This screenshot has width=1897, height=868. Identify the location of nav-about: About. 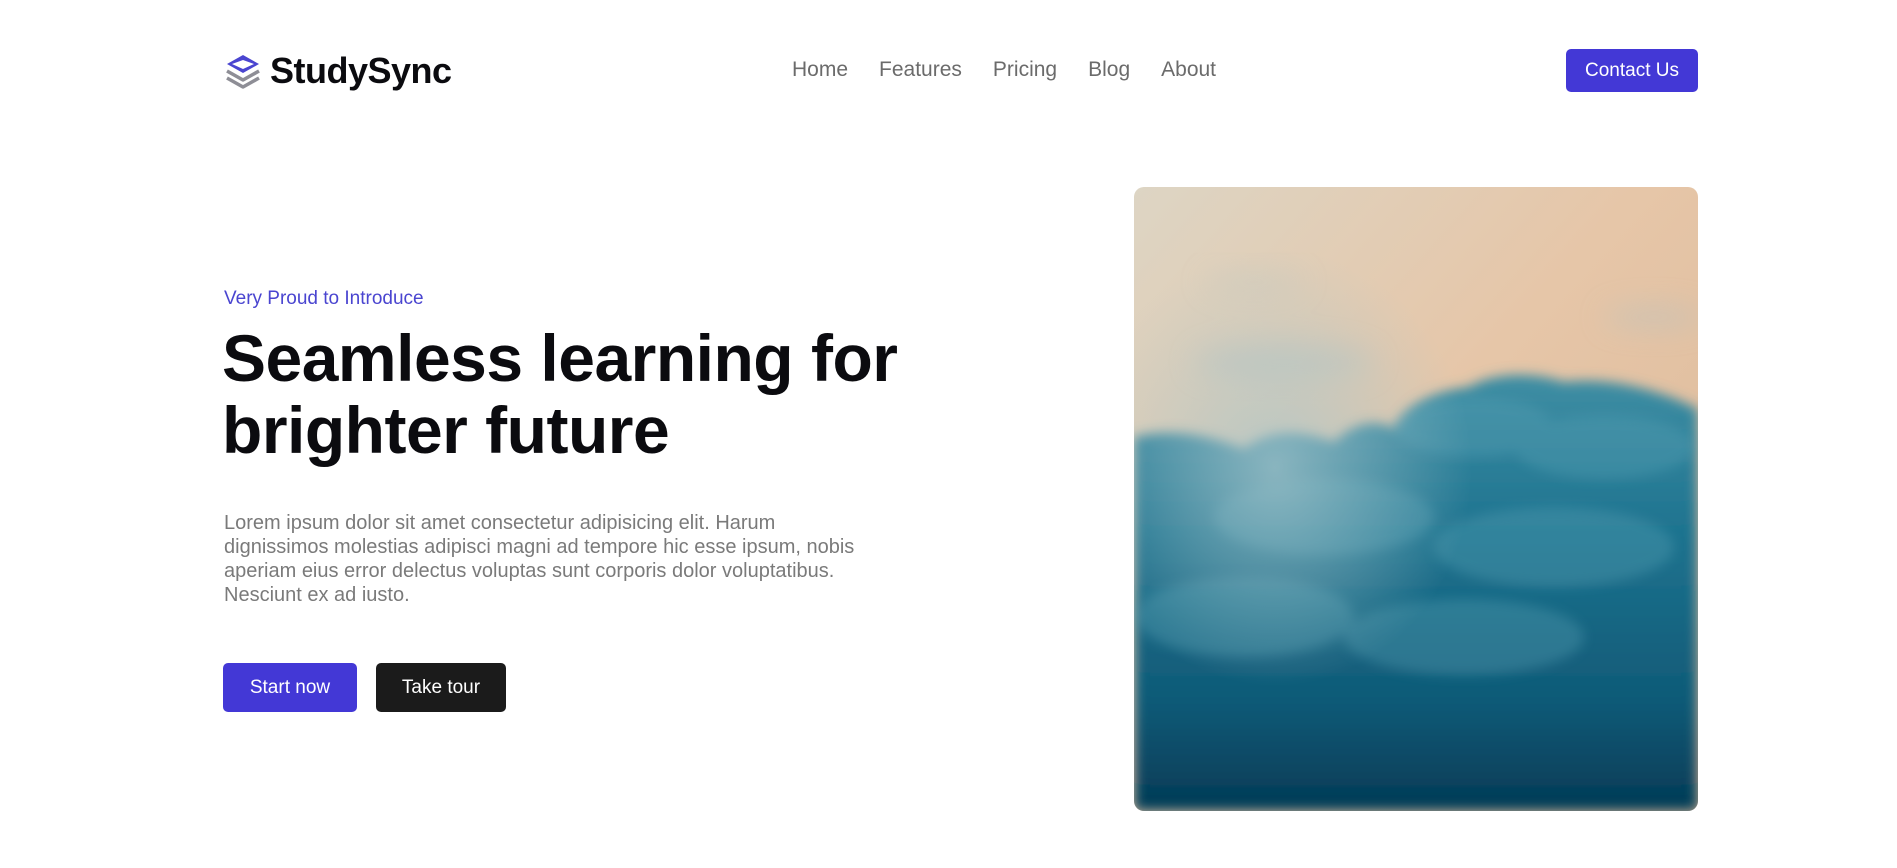
(1188, 70).